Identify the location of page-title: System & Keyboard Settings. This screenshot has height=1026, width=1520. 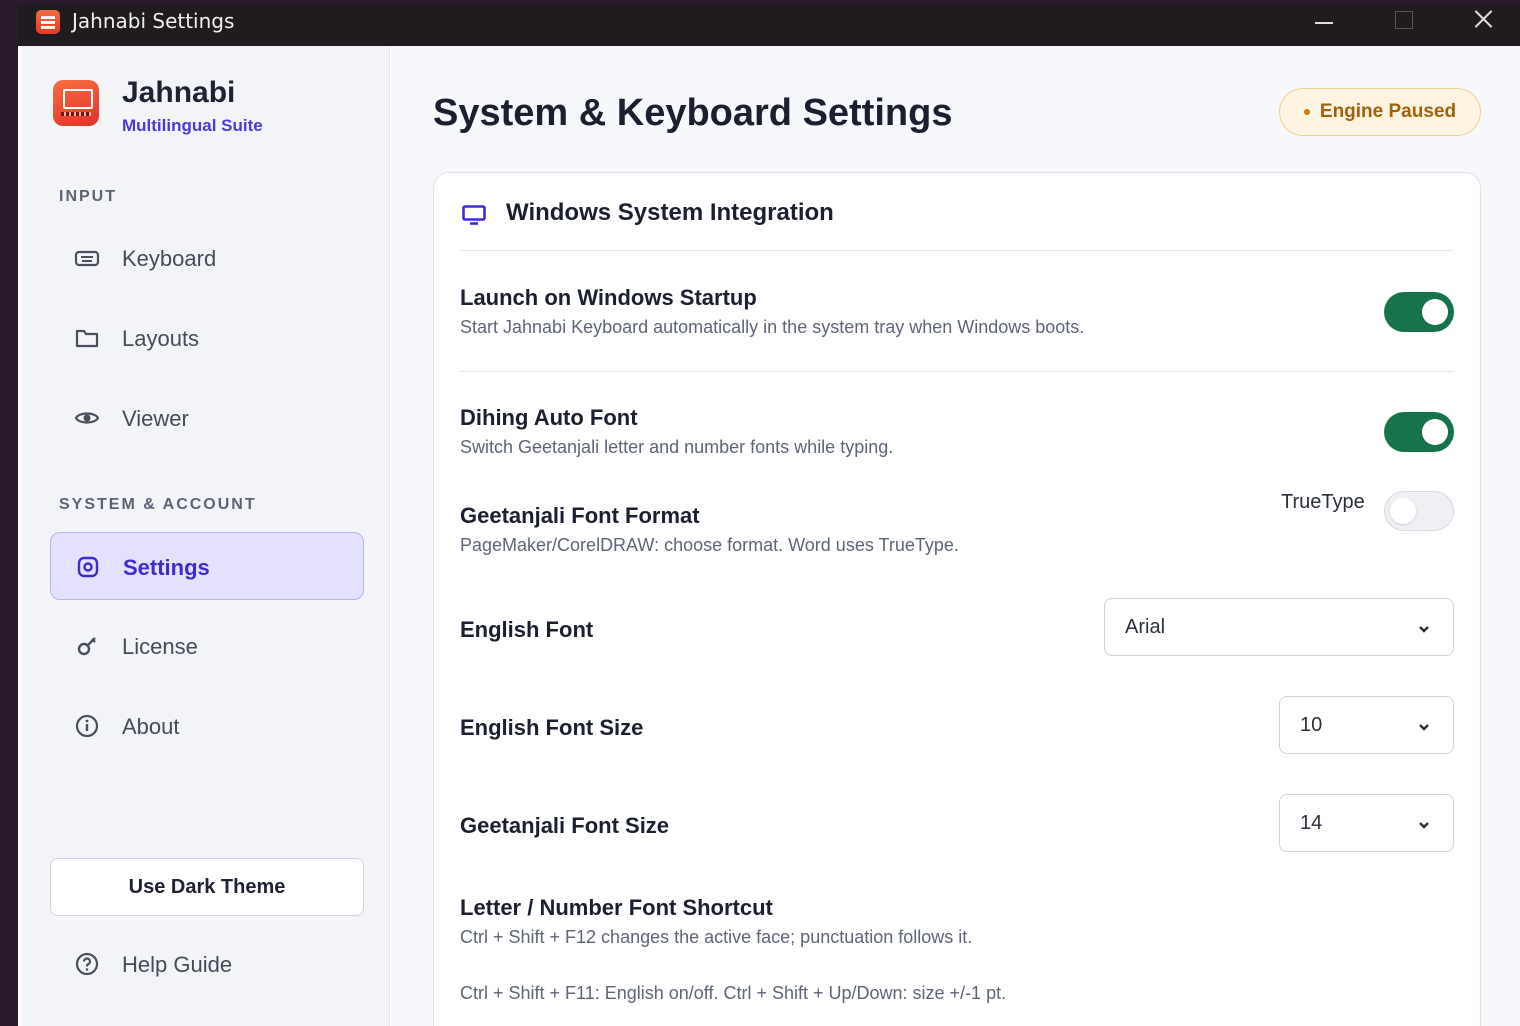
(693, 113).